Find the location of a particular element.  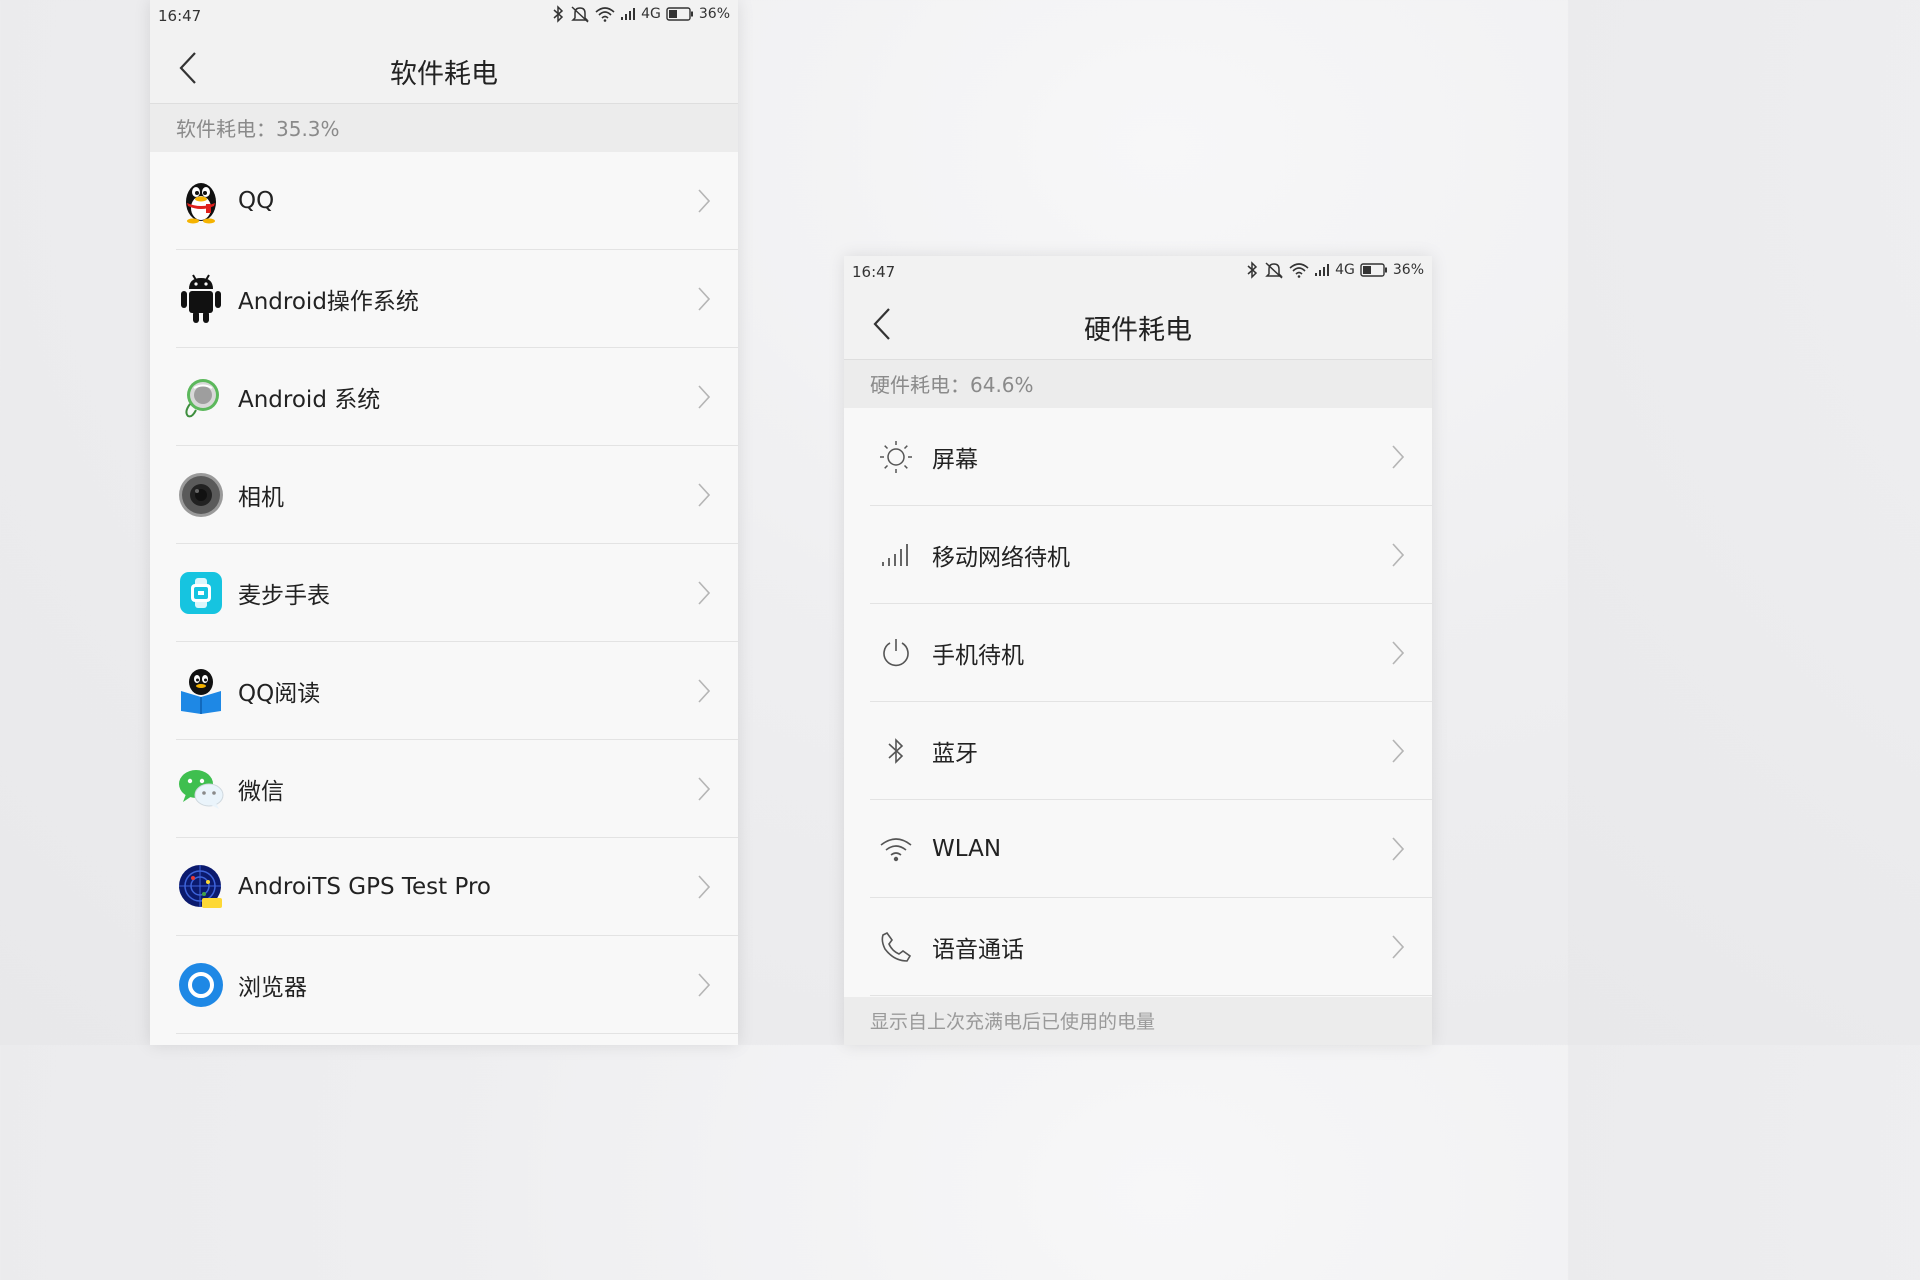

brightness-icon is located at coordinates (896, 457).